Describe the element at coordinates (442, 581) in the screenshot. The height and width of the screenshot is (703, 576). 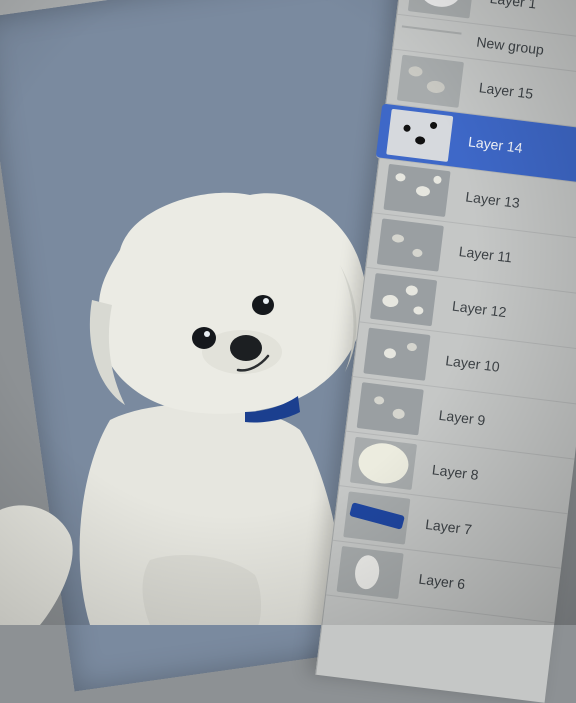
I see `layer-label: Layer 6` at that location.